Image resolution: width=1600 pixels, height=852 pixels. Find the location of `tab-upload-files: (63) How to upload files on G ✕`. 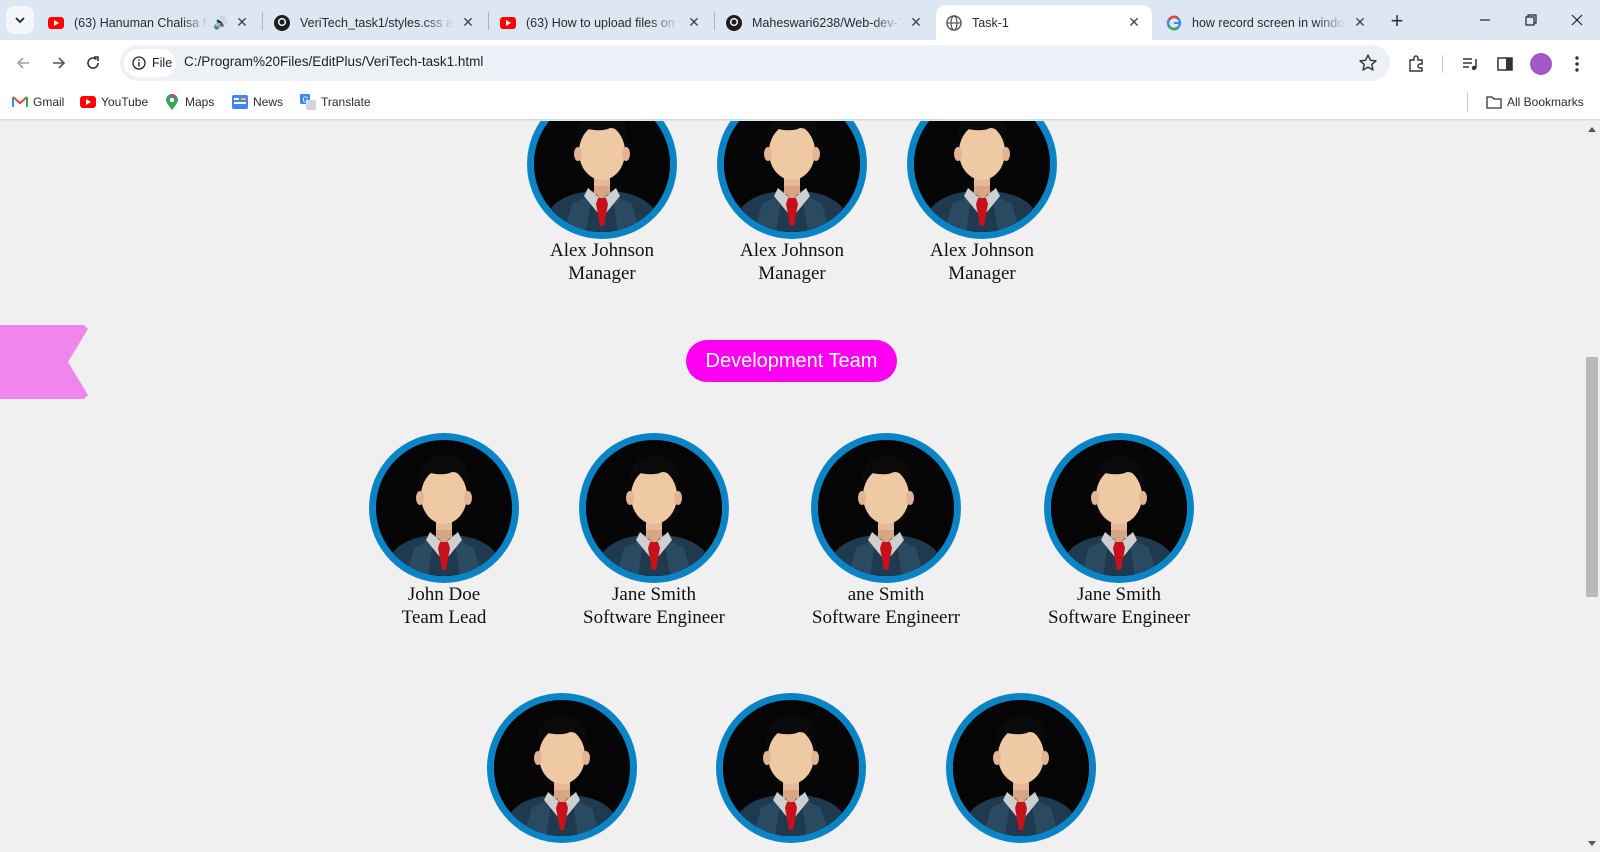

tab-upload-files: (63) How to upload files on G ✕ is located at coordinates (601, 22).